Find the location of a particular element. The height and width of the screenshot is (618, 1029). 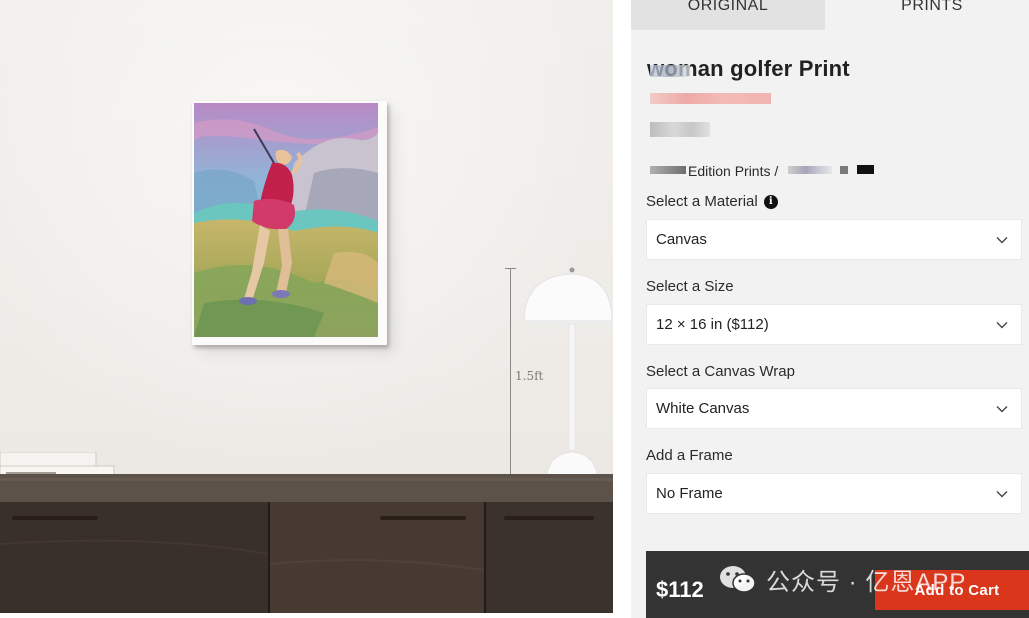

price: $112 is located at coordinates (680, 589).